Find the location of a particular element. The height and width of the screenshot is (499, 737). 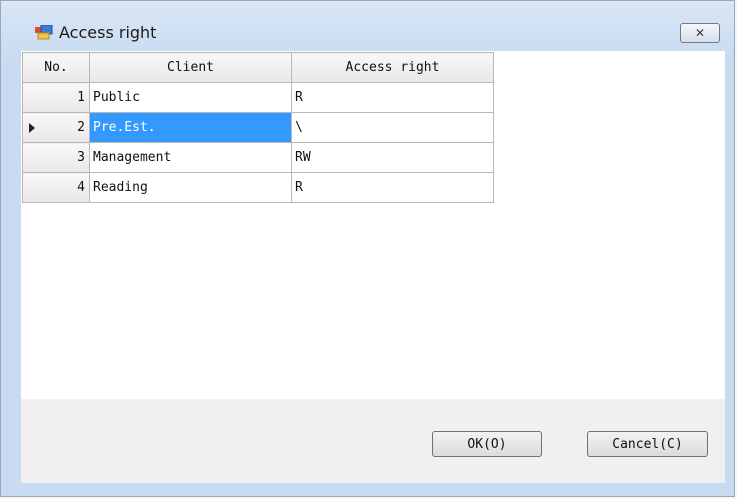

client-cell: Reading is located at coordinates (190, 187).